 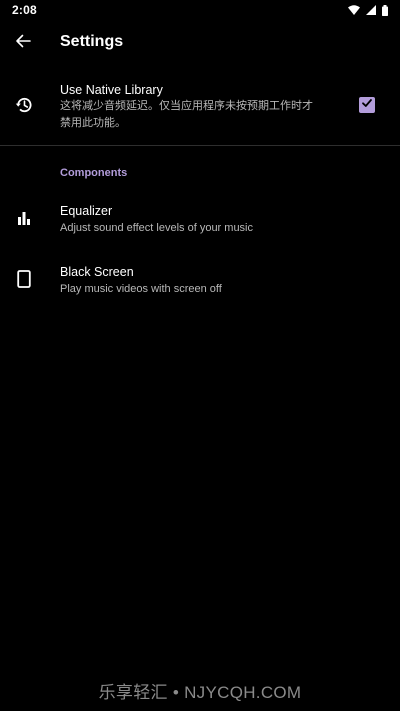 What do you see at coordinates (200, 145) in the screenshot?
I see `divider` at bounding box center [200, 145].